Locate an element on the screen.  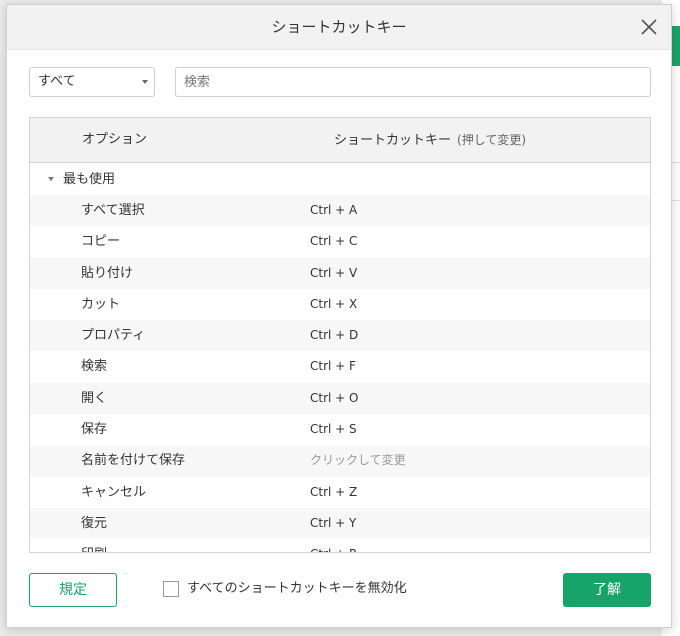
group-row-most-used: 最も使用 is located at coordinates (340, 179).